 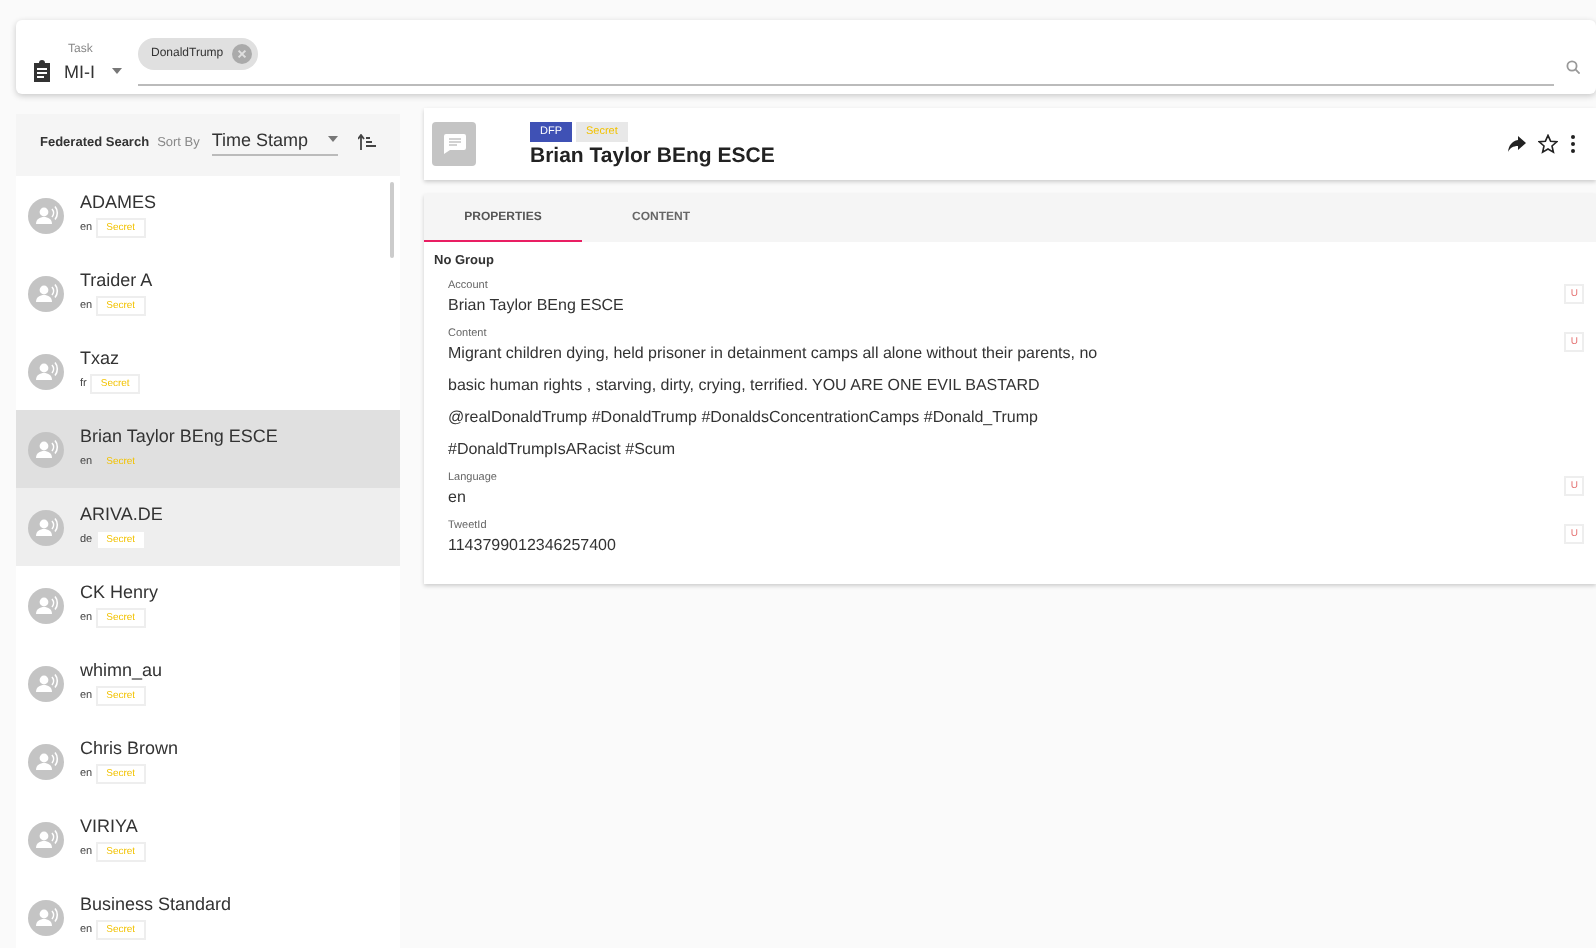 What do you see at coordinates (392, 220) in the screenshot?
I see `scrollbar` at bounding box center [392, 220].